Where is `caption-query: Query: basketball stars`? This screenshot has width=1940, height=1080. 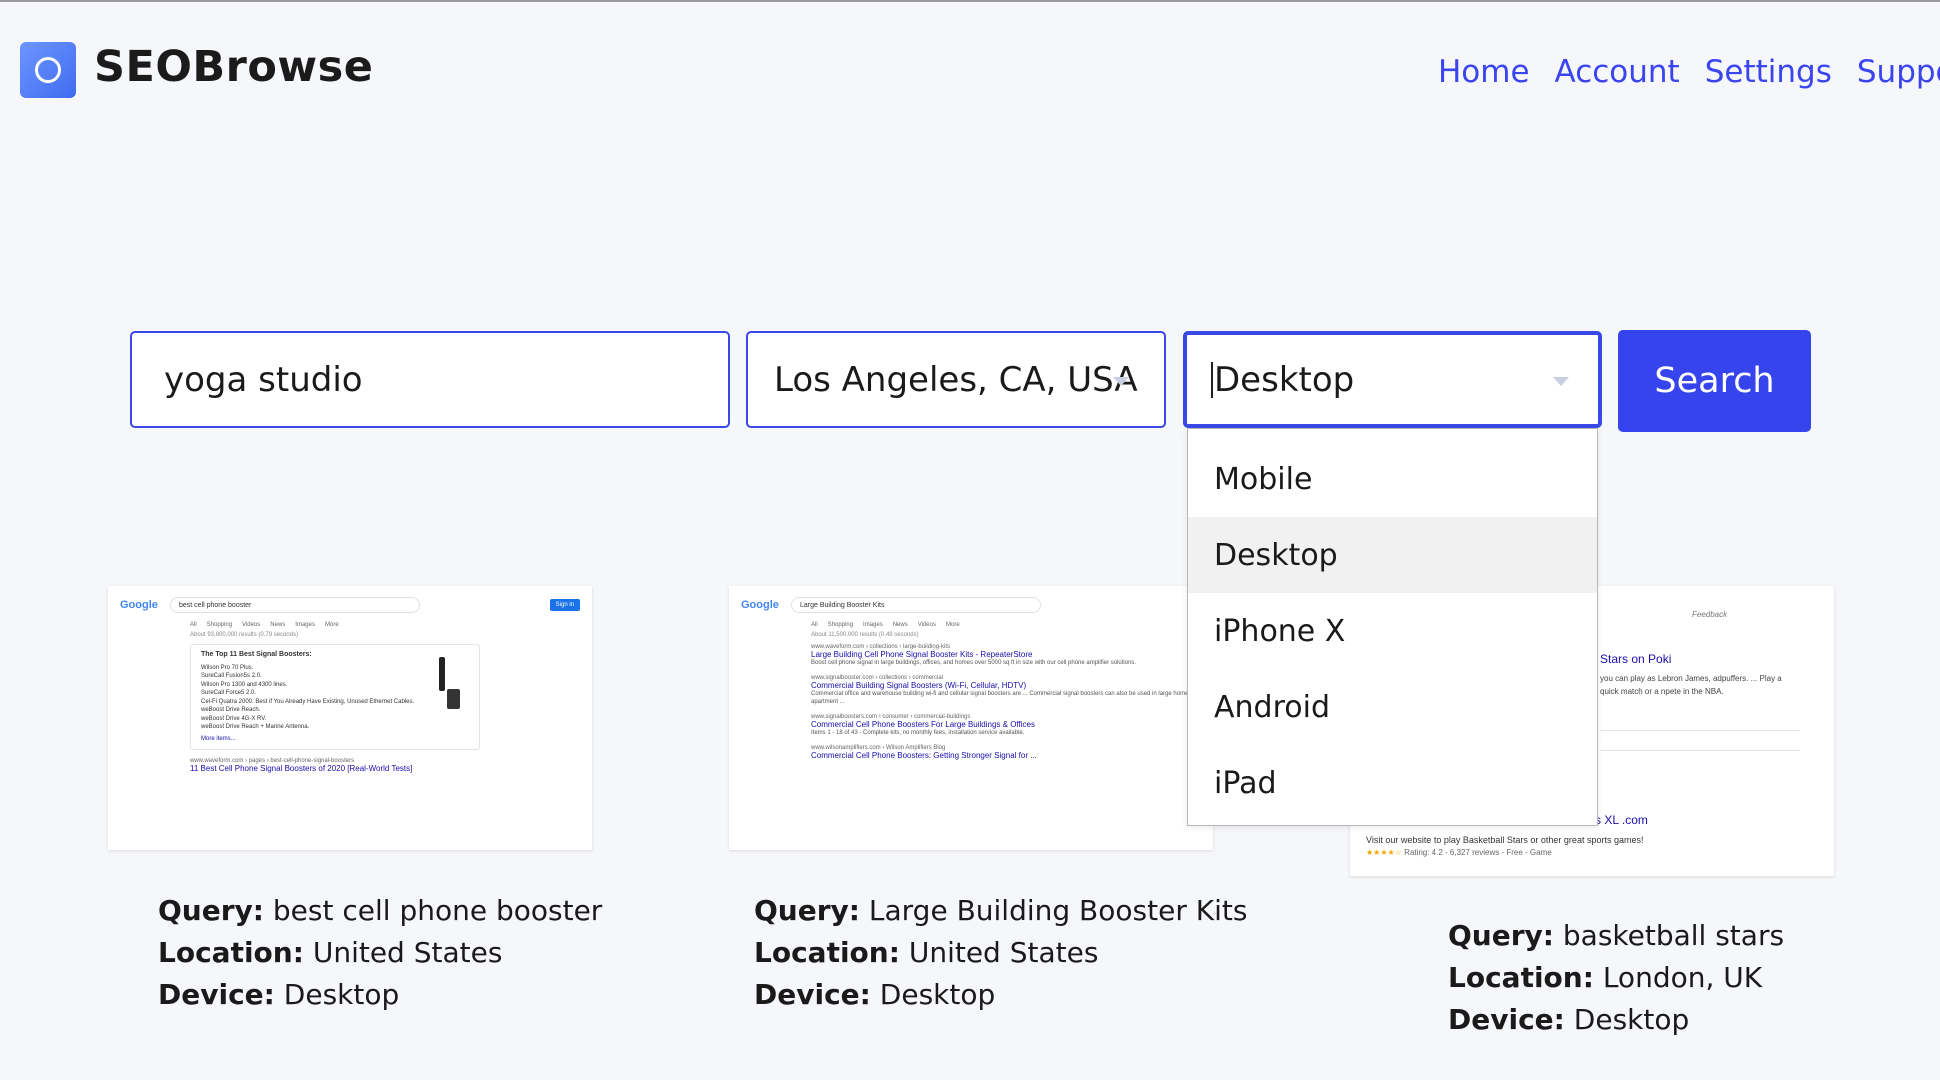 caption-query: Query: basketball stars is located at coordinates (1616, 936).